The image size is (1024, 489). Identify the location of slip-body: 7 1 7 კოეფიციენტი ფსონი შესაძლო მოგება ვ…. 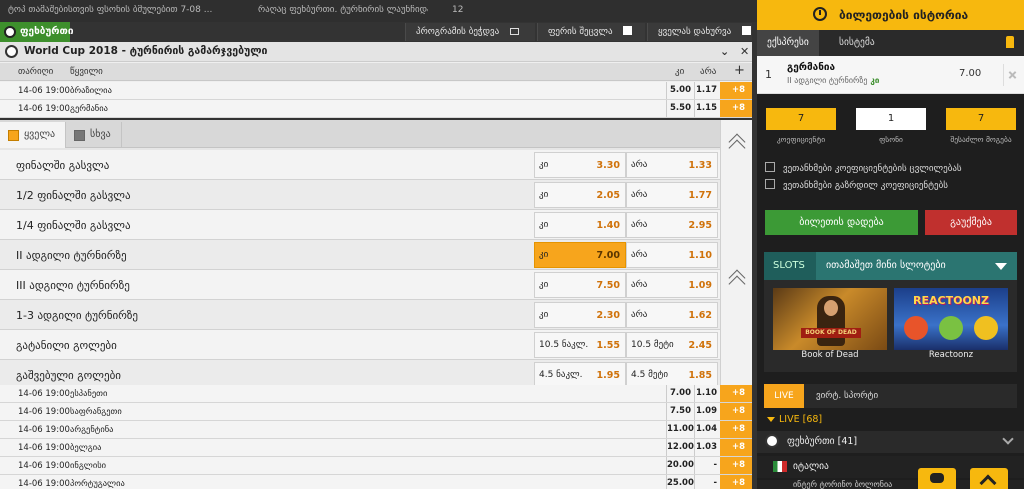
(890, 171).